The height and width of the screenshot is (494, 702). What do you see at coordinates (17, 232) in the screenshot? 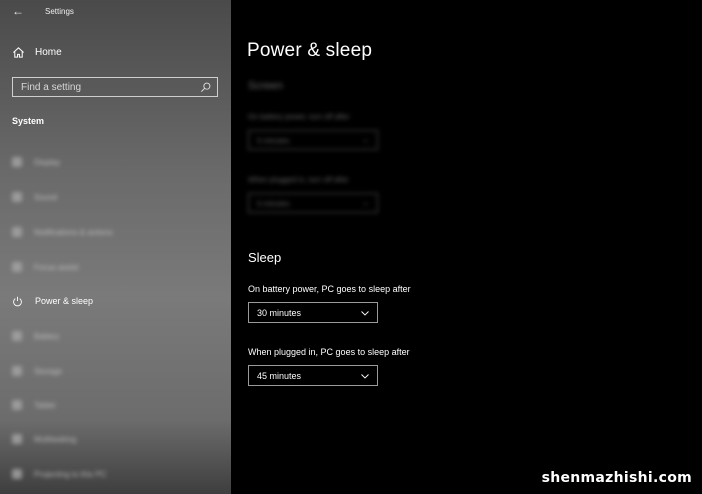
I see `notifications-icon` at bounding box center [17, 232].